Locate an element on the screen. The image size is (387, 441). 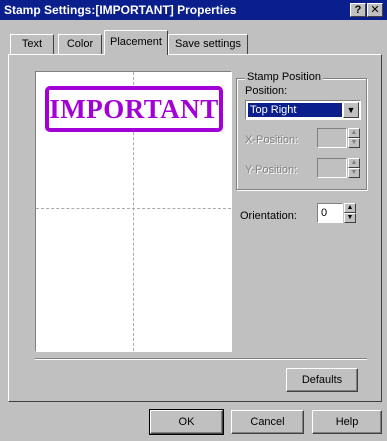
x-position-spinner: ▲ ▼ is located at coordinates (354, 138).